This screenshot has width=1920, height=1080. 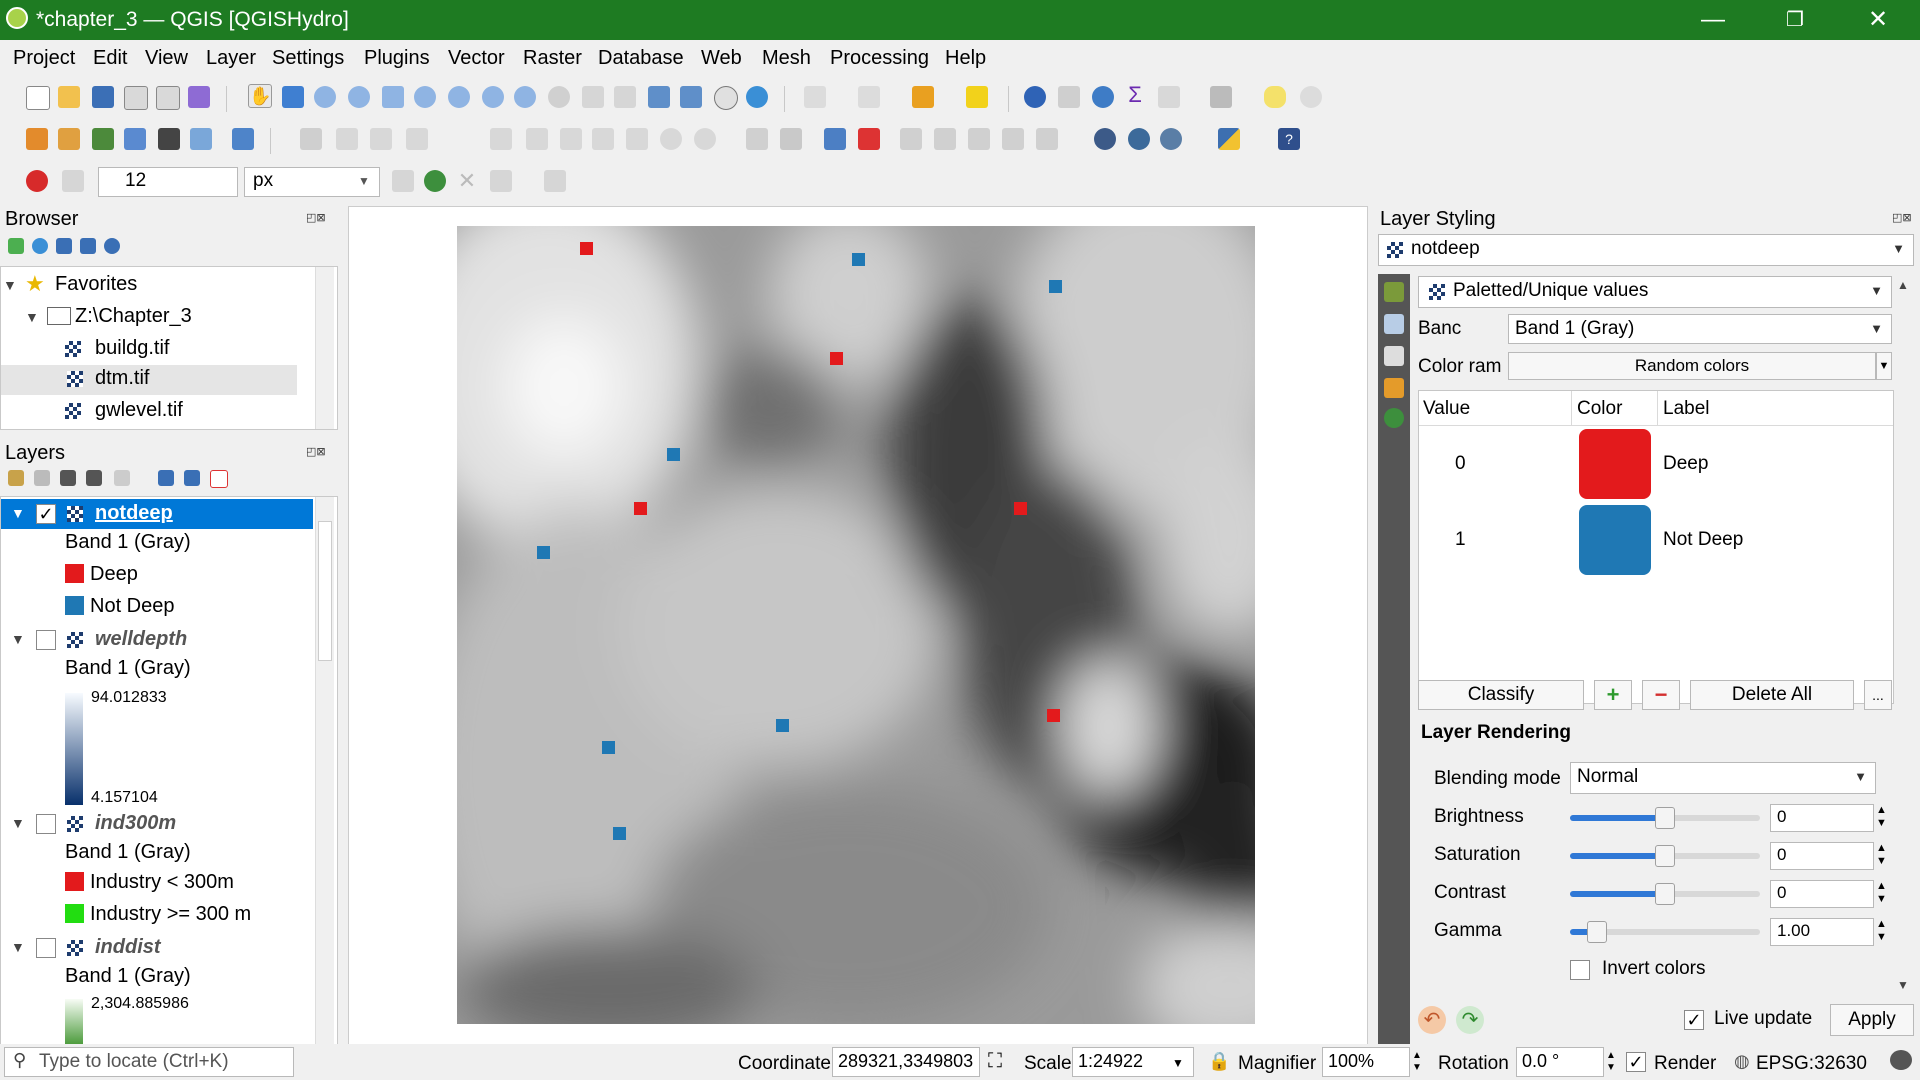 I want to click on crs-label: EPSG:32630, so click(x=1811, y=1064).